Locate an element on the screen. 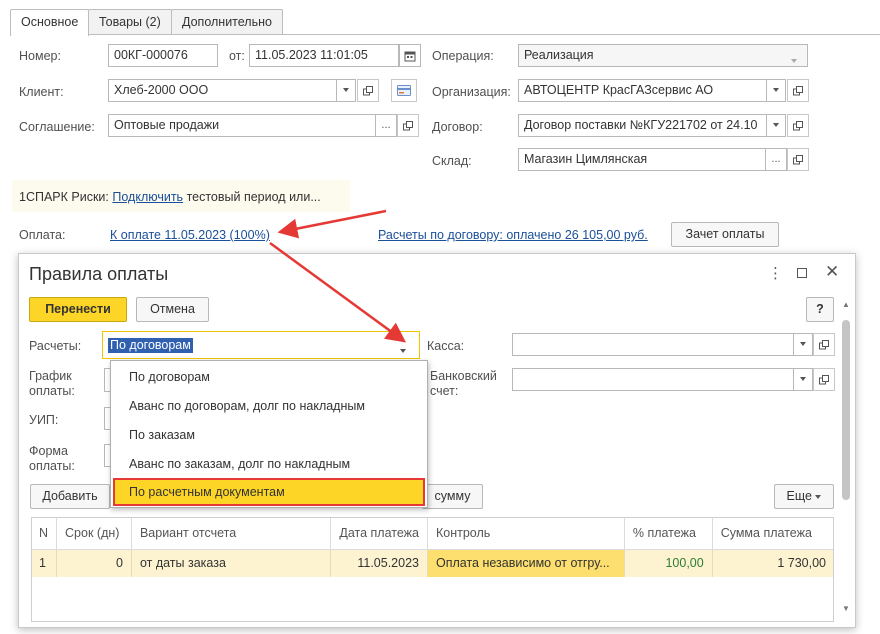  col-amount: Сумма платежа is located at coordinates (773, 533).